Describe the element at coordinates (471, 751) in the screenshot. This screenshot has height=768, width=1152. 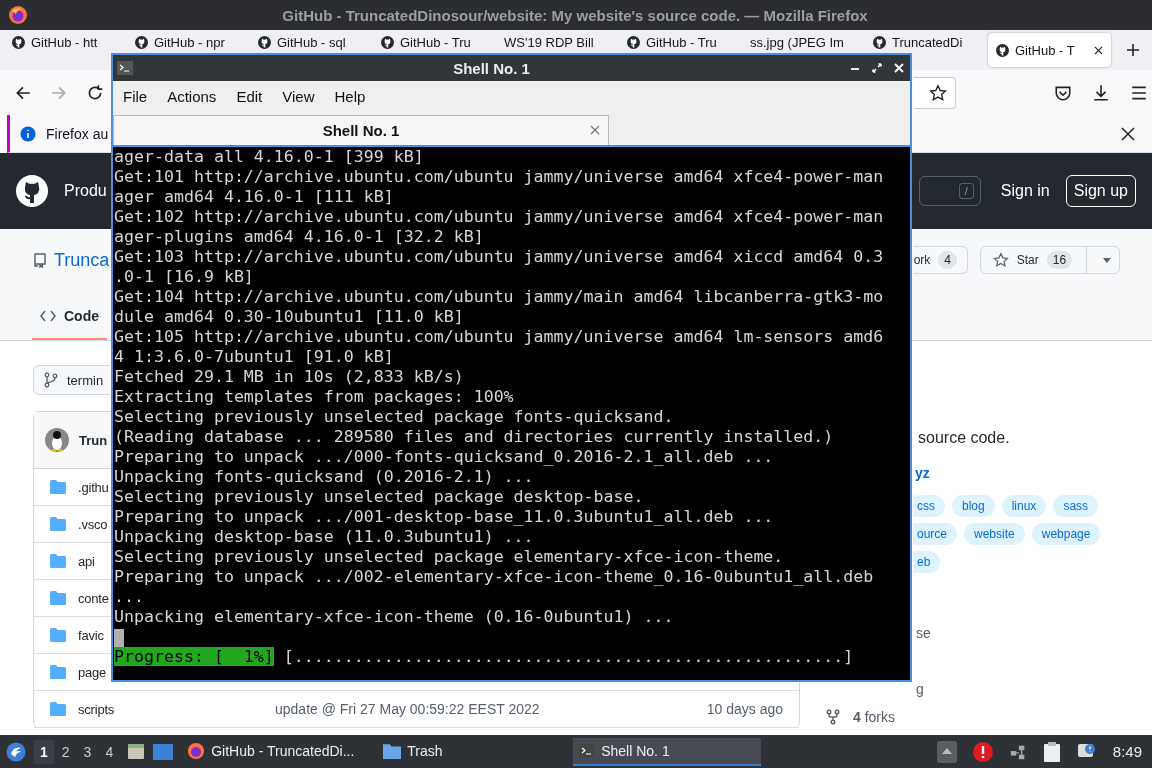
I see `taskbar-task: Trash` at that location.